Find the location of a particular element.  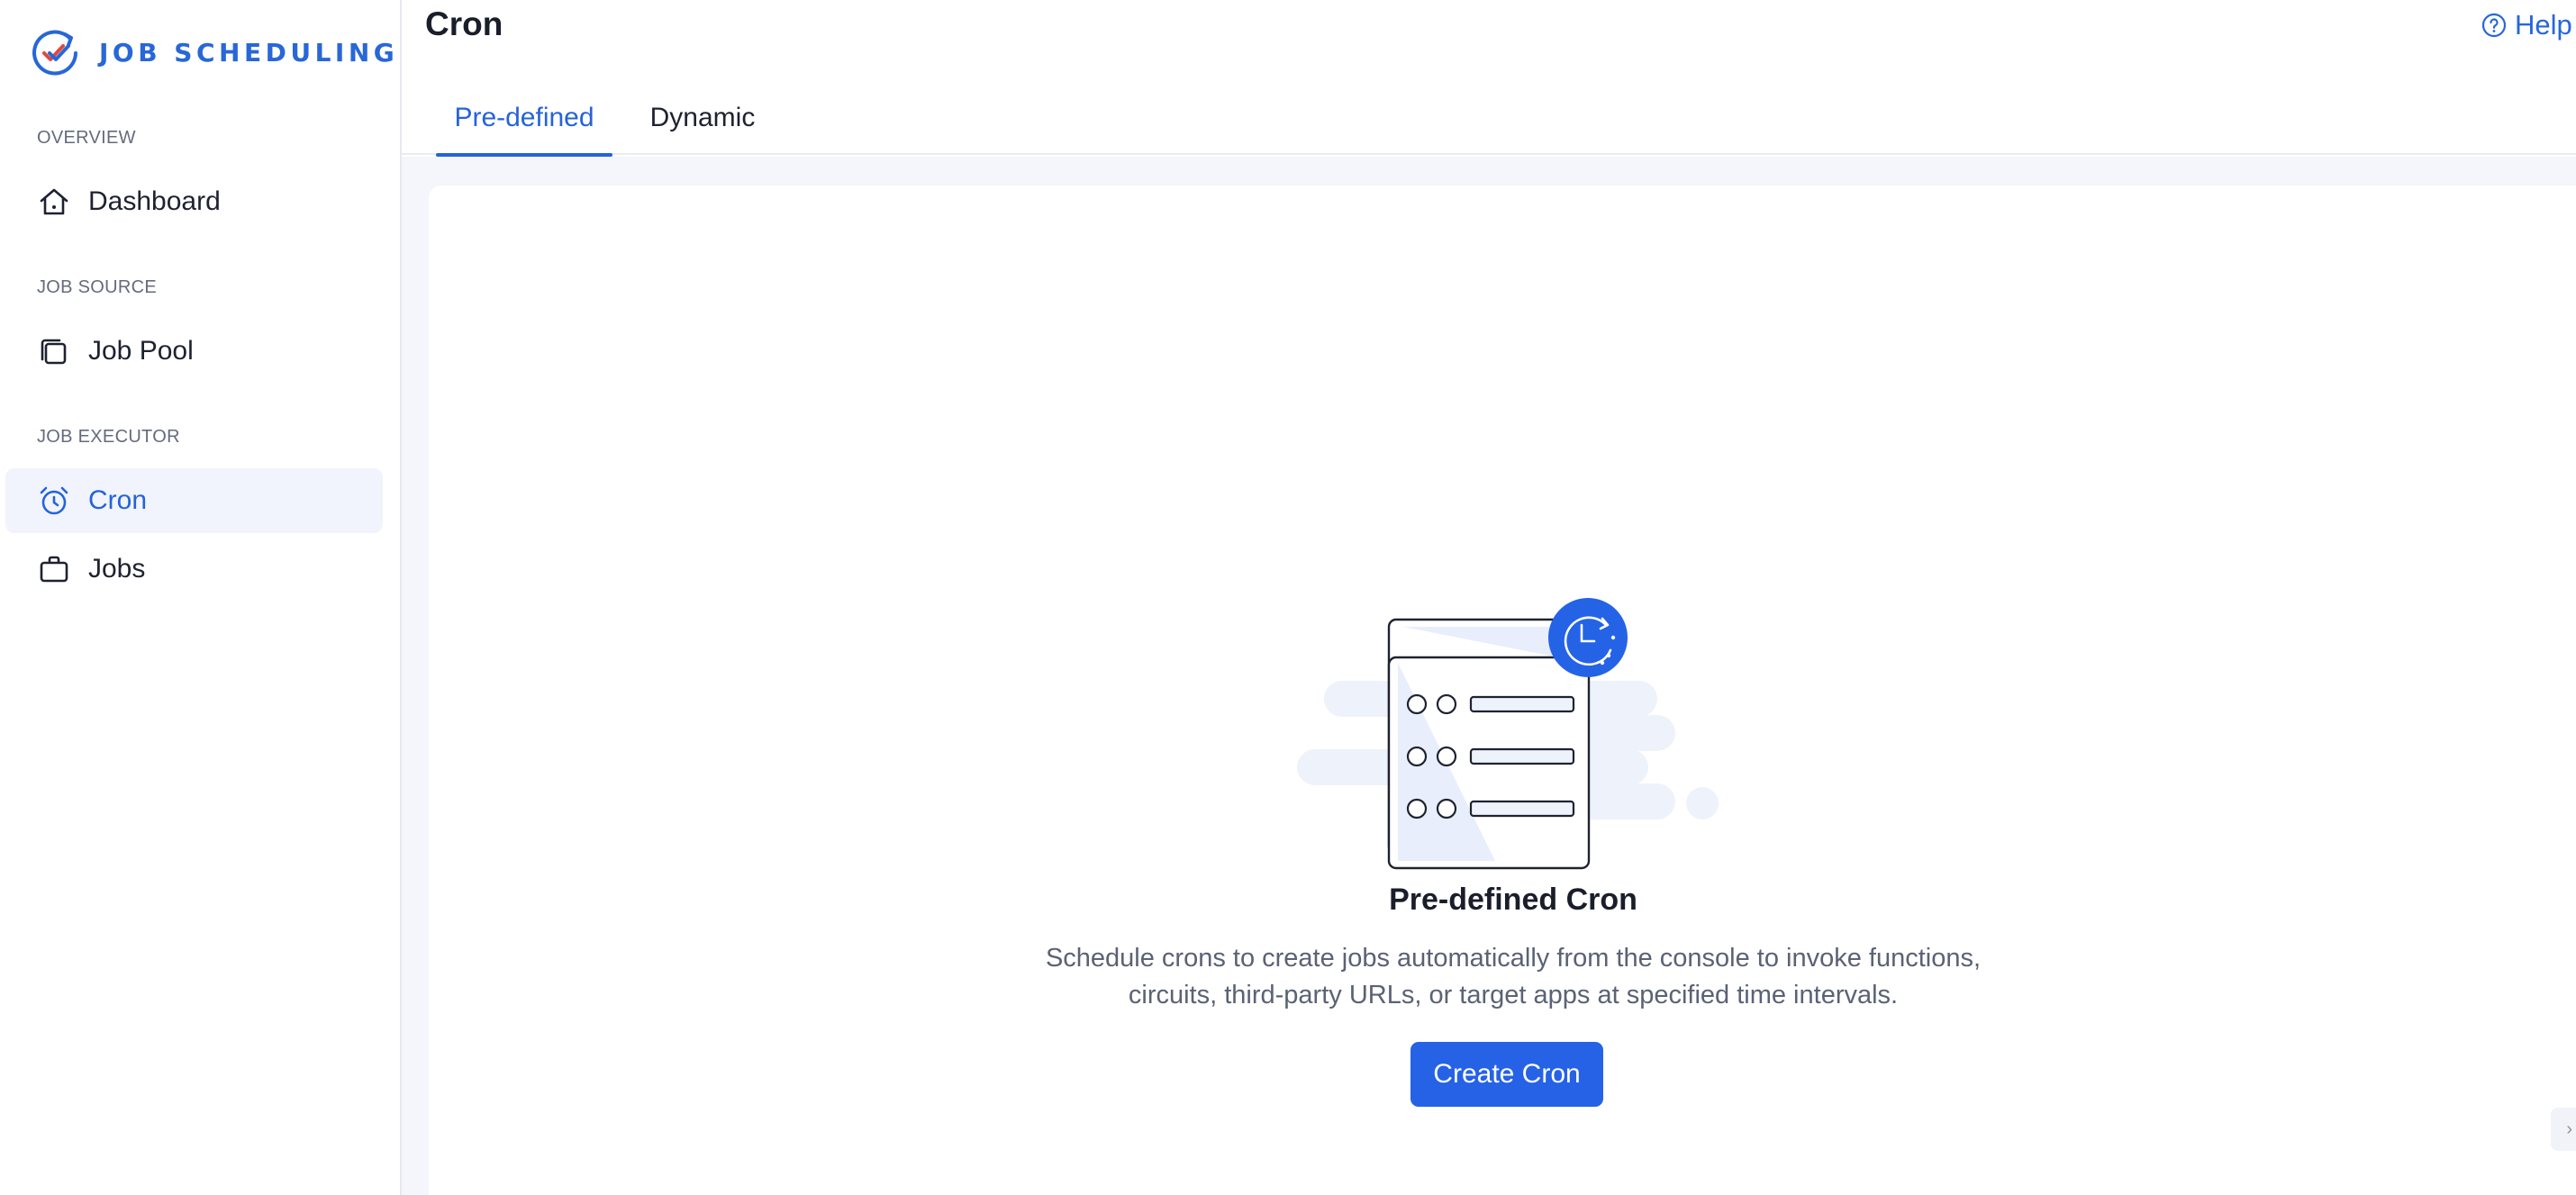

cron-list-illustration is located at coordinates (1508, 734).